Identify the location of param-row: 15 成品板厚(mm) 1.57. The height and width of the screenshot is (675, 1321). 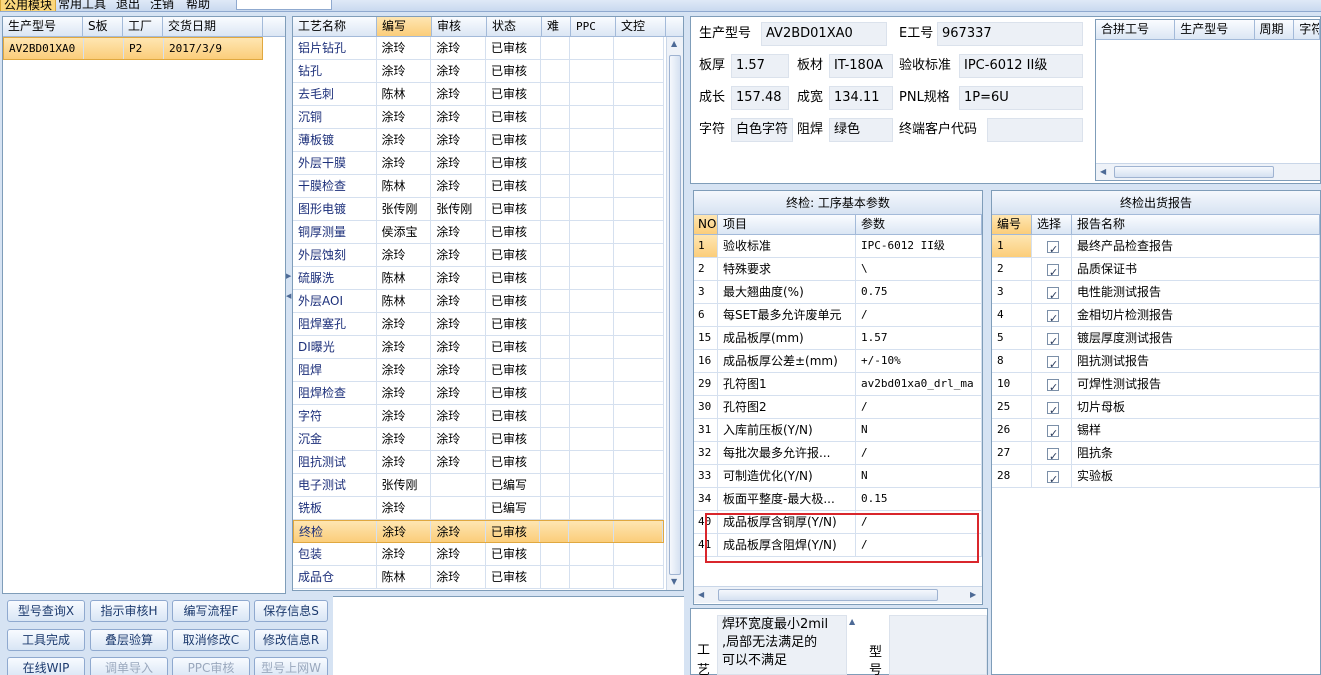
(838, 338).